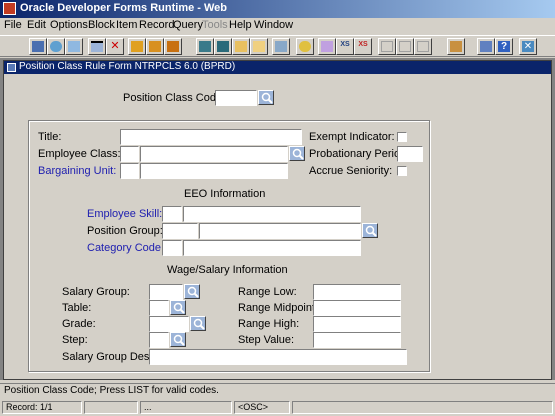 This screenshot has height=416, width=555. I want to click on exempt-indicator-label: Exempt Indicator:, so click(352, 137).